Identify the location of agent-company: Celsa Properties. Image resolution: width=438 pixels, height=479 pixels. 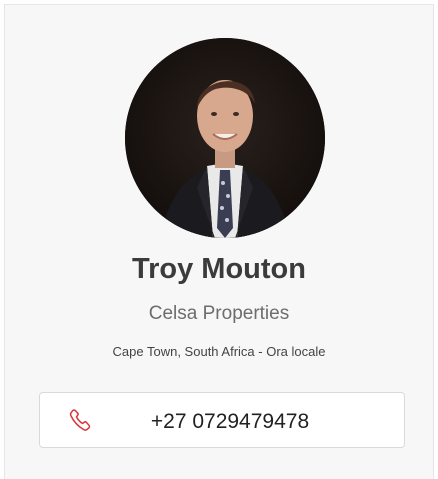
(219, 313).